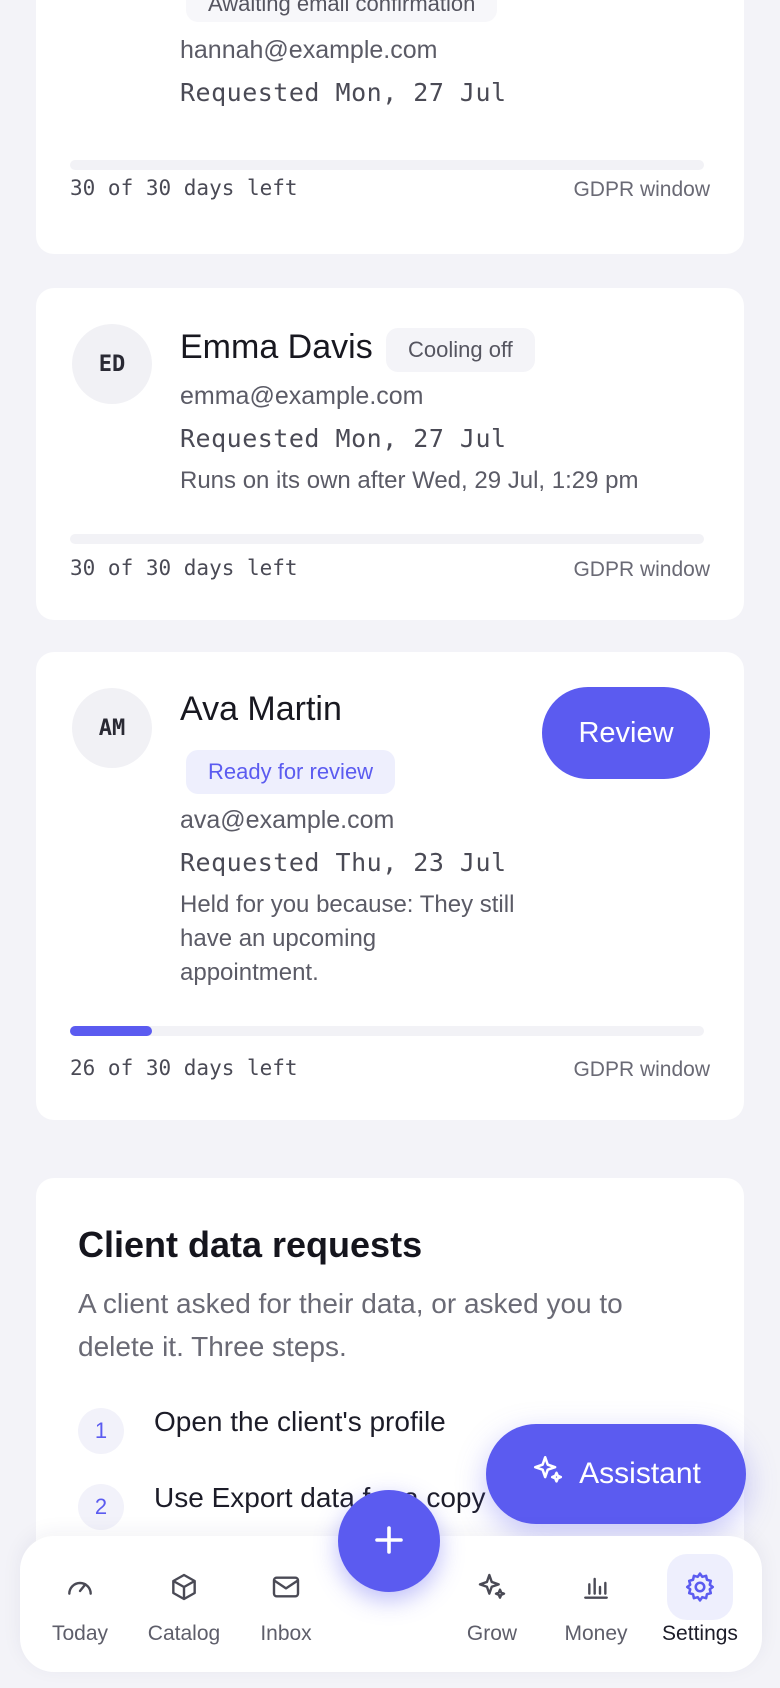 This screenshot has width=780, height=1688. What do you see at coordinates (112, 728) in the screenshot?
I see `avatar: AM` at bounding box center [112, 728].